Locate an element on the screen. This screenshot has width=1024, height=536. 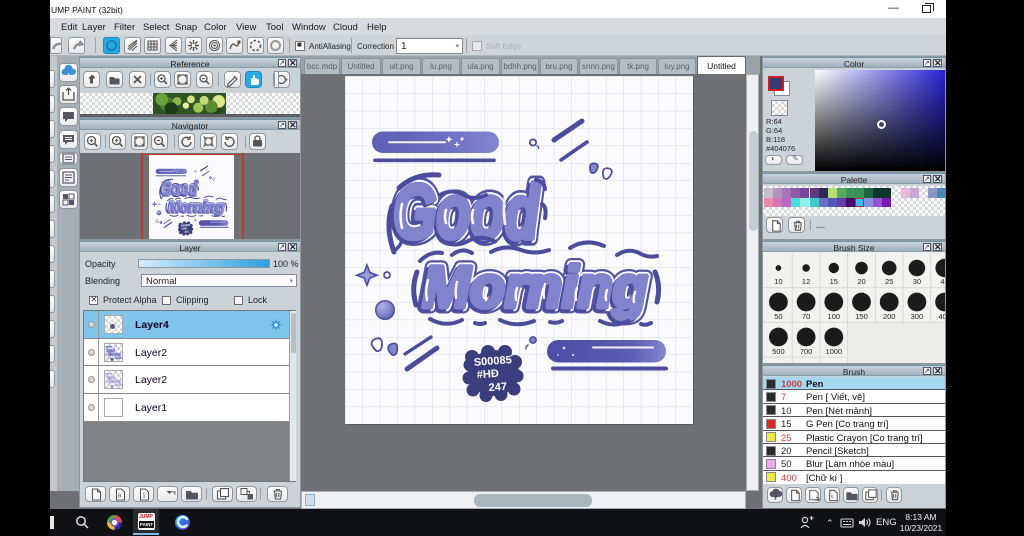
svg-text: 70 is located at coordinates (806, 316).